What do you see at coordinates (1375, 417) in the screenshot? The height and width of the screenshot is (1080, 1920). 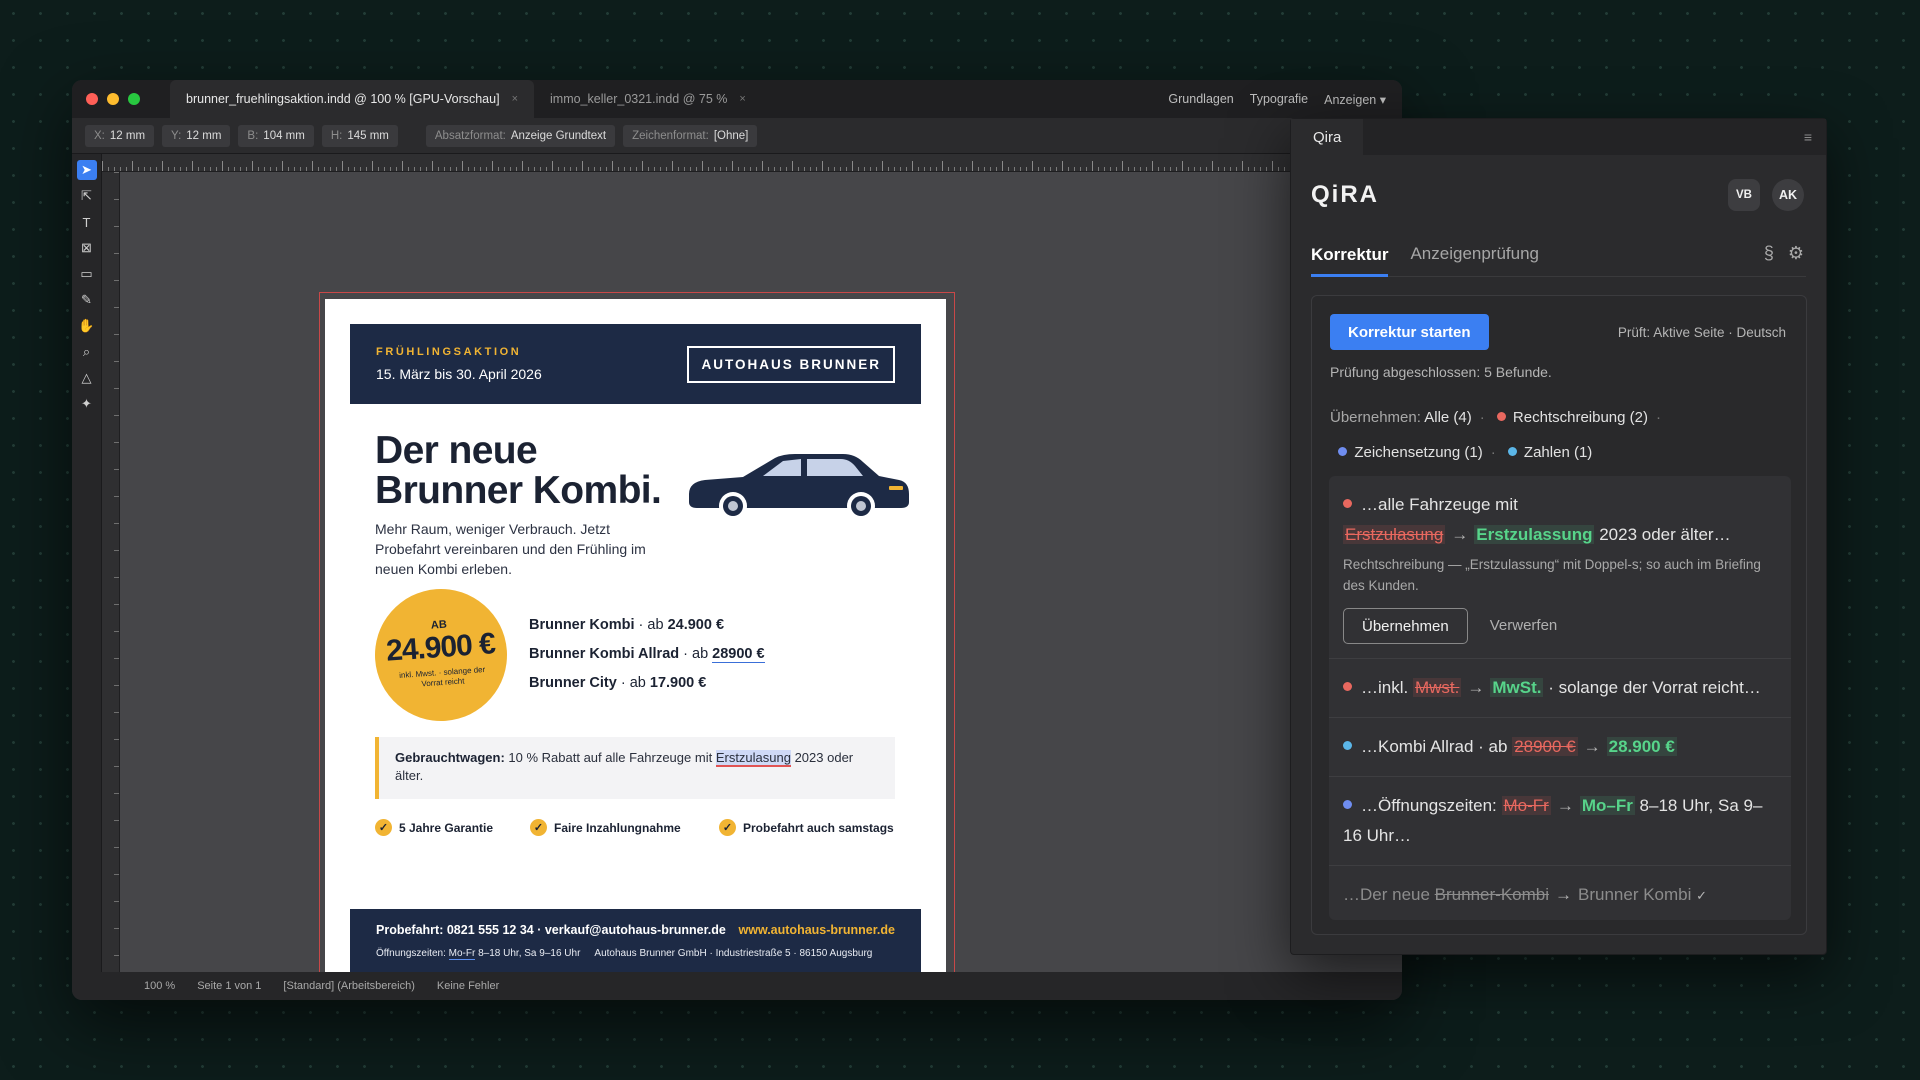 I see `filters-label: Übernehmen:` at bounding box center [1375, 417].